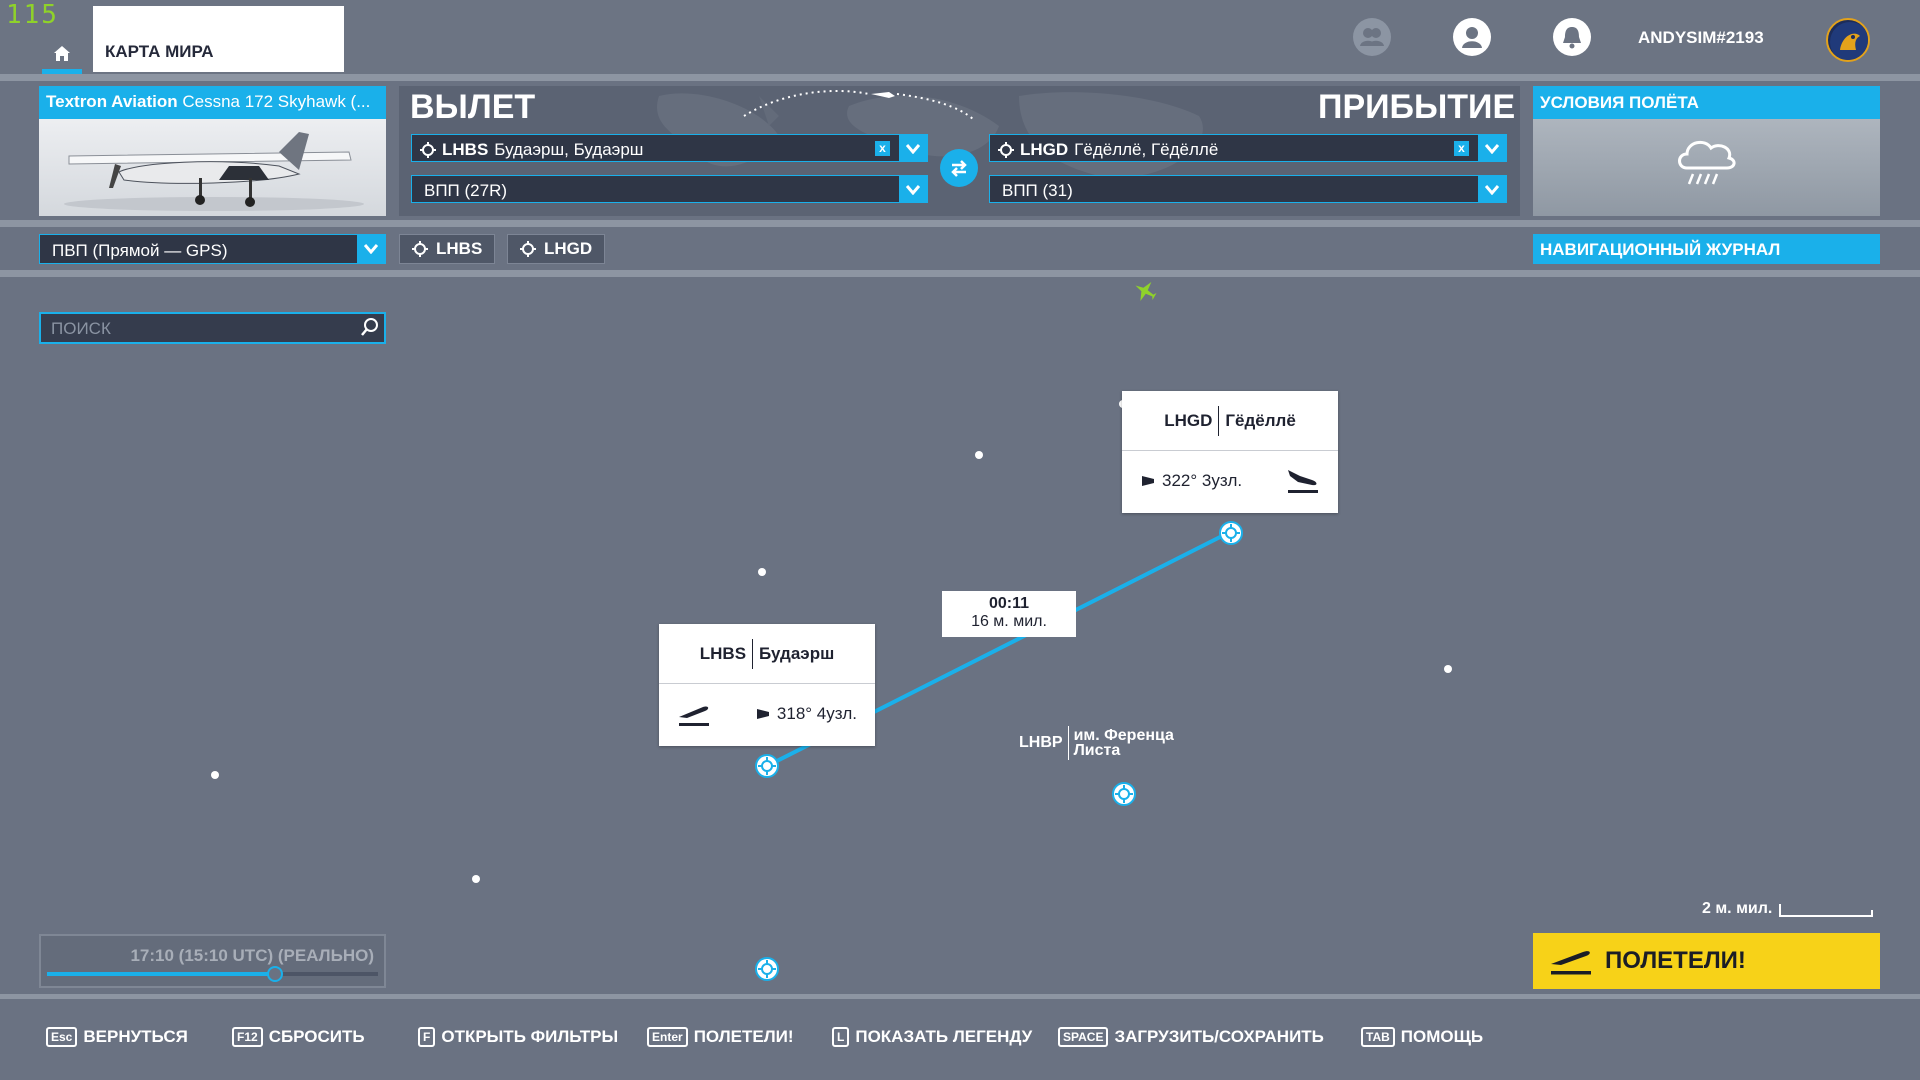  Describe the element at coordinates (298, 1037) in the screenshot. I see `hotkey-reset: F12 СБРОСИТЬ` at that location.